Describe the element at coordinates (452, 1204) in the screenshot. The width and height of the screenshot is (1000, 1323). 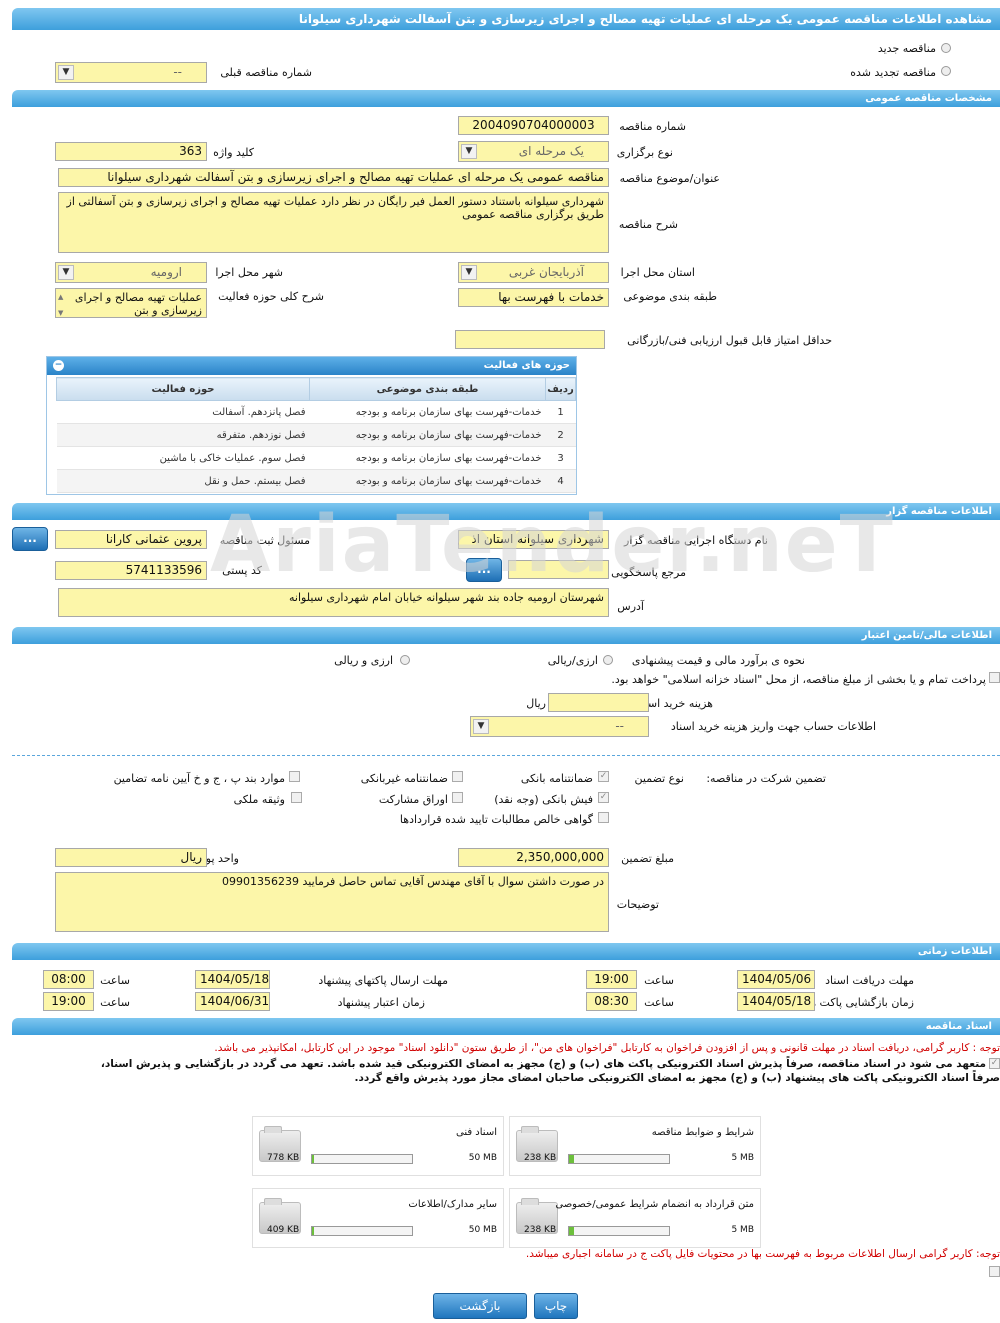
I see `doc-name: سایر مدارک/اطلاعات` at that location.